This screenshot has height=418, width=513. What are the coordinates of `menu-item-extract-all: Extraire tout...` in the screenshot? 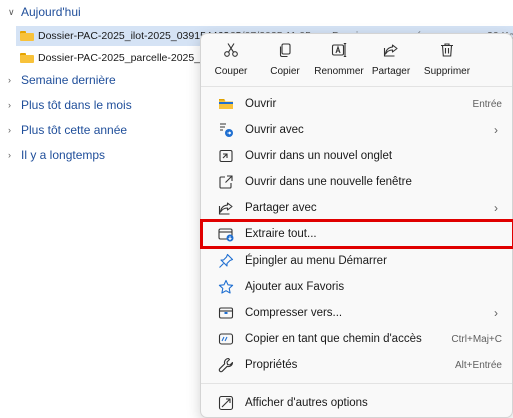 It's located at (356, 234).